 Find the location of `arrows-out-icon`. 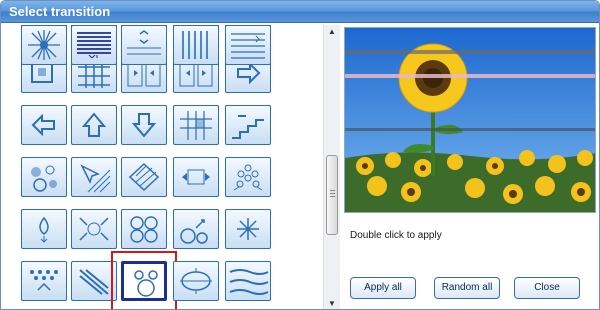

arrows-out-icon is located at coordinates (196, 177).